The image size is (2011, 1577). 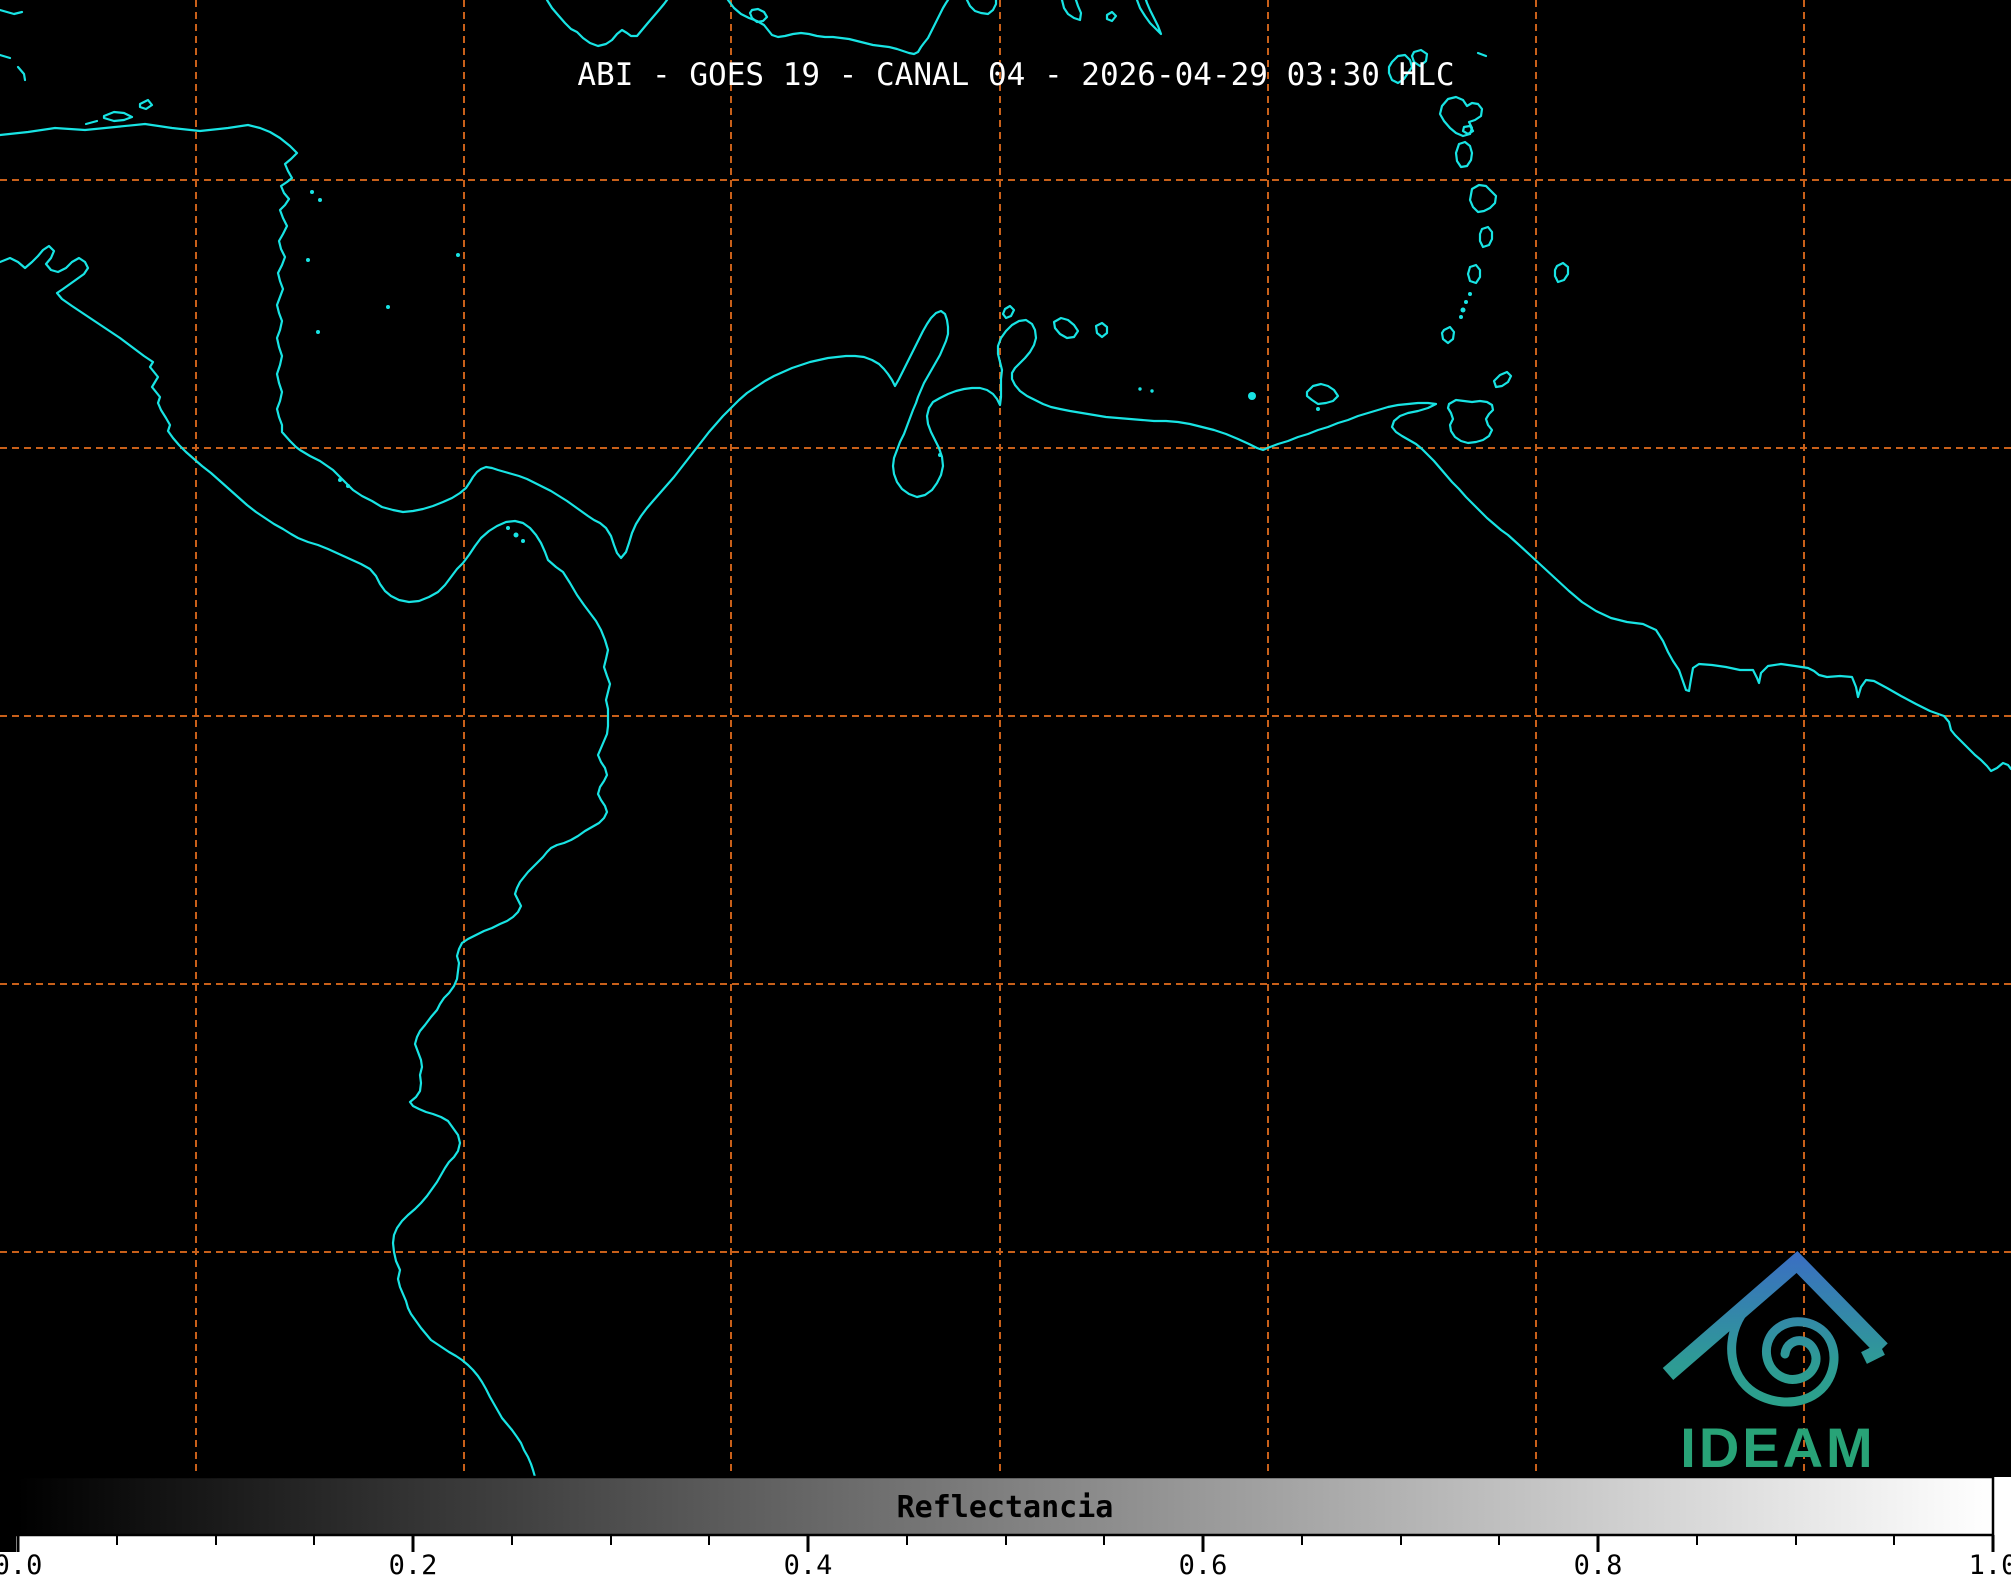 What do you see at coordinates (1873, 1353) in the screenshot?
I see `ideam-logo-mountain-hook-icon` at bounding box center [1873, 1353].